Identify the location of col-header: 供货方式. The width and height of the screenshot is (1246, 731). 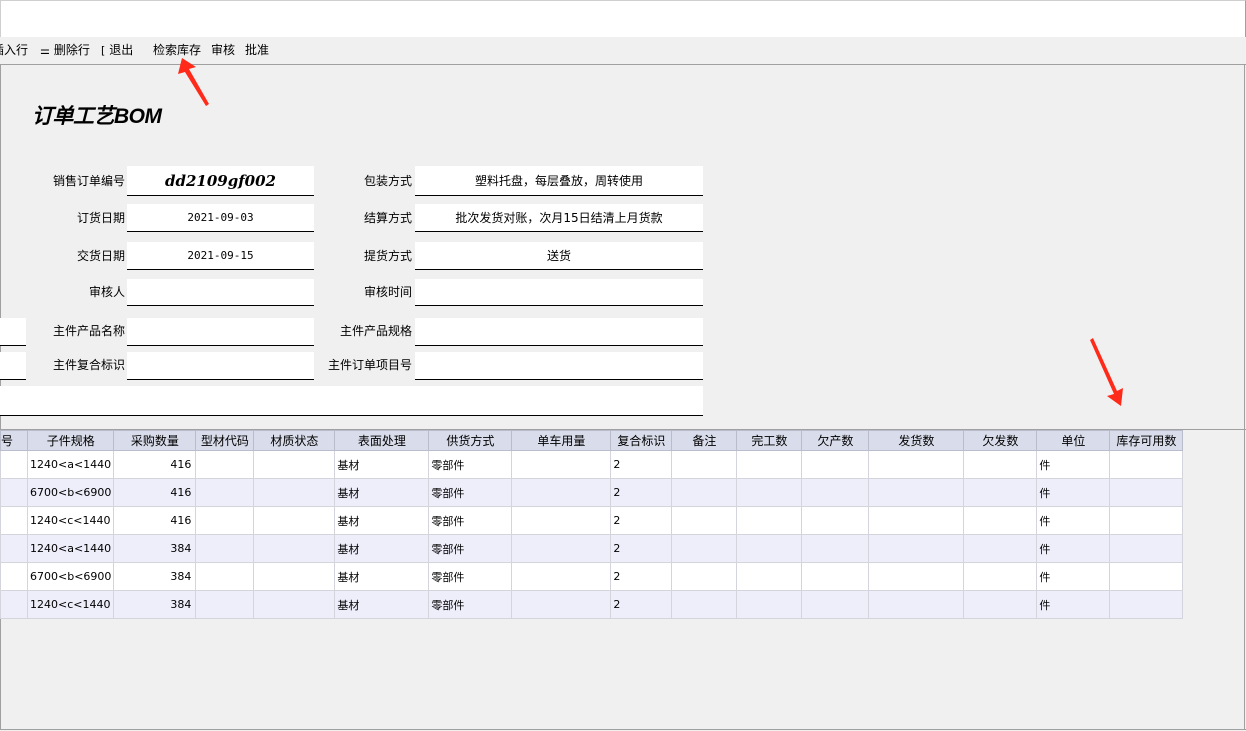
(470, 440).